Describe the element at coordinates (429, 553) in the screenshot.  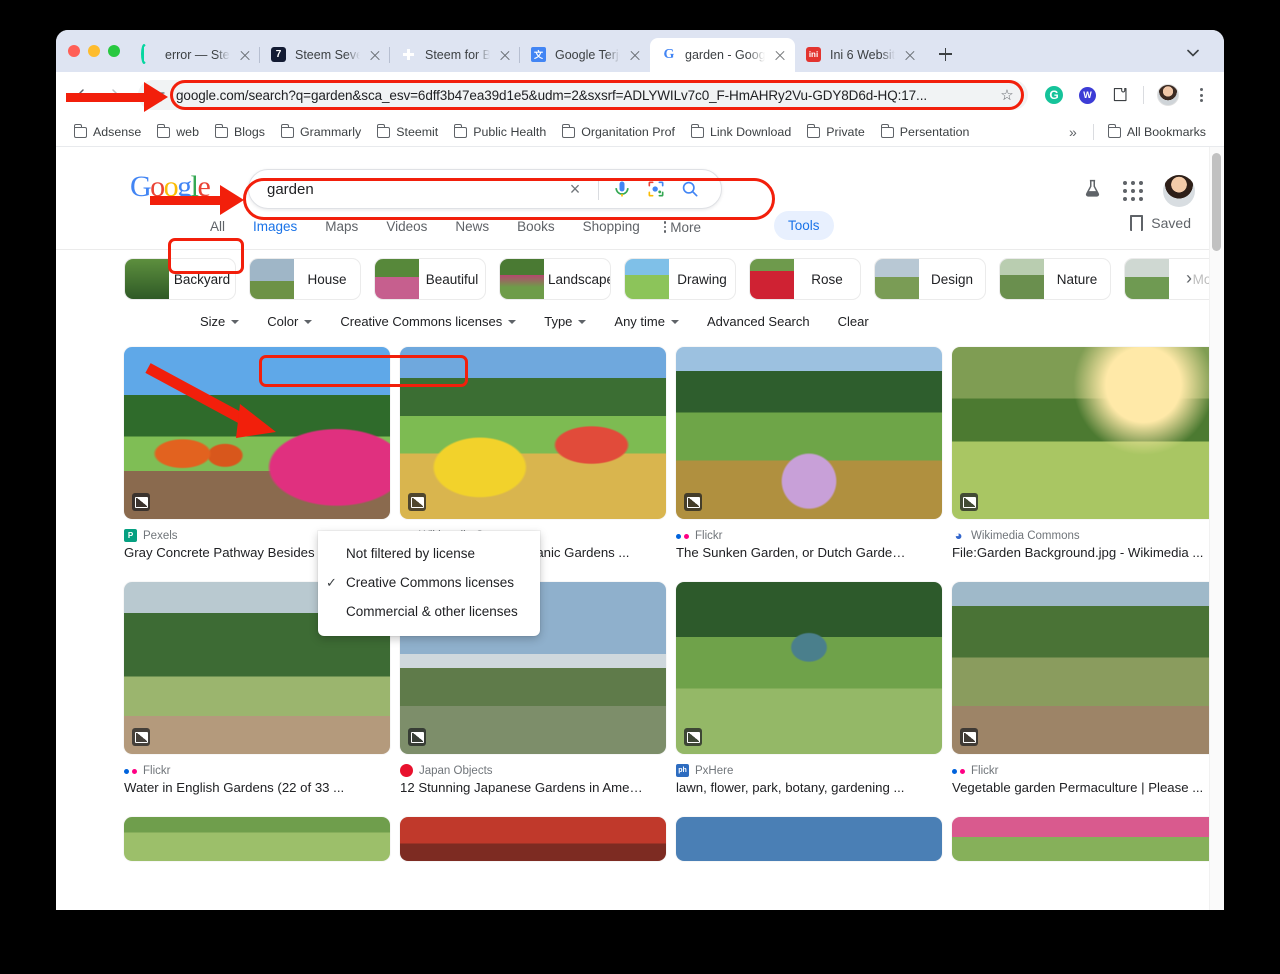
I see `dropdown-item-not-filtered: Not filtered by license` at that location.